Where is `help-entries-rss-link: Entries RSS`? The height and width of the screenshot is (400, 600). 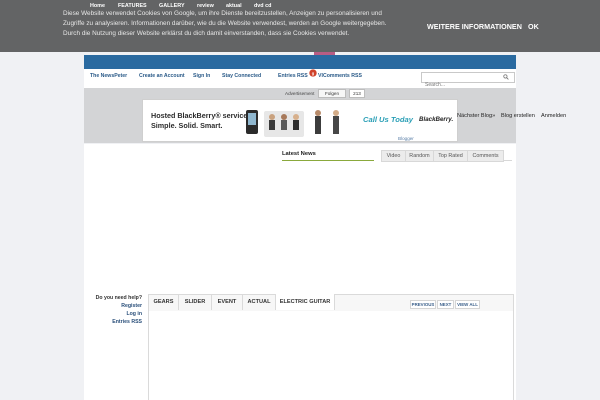 help-entries-rss-link: Entries RSS is located at coordinates (127, 322).